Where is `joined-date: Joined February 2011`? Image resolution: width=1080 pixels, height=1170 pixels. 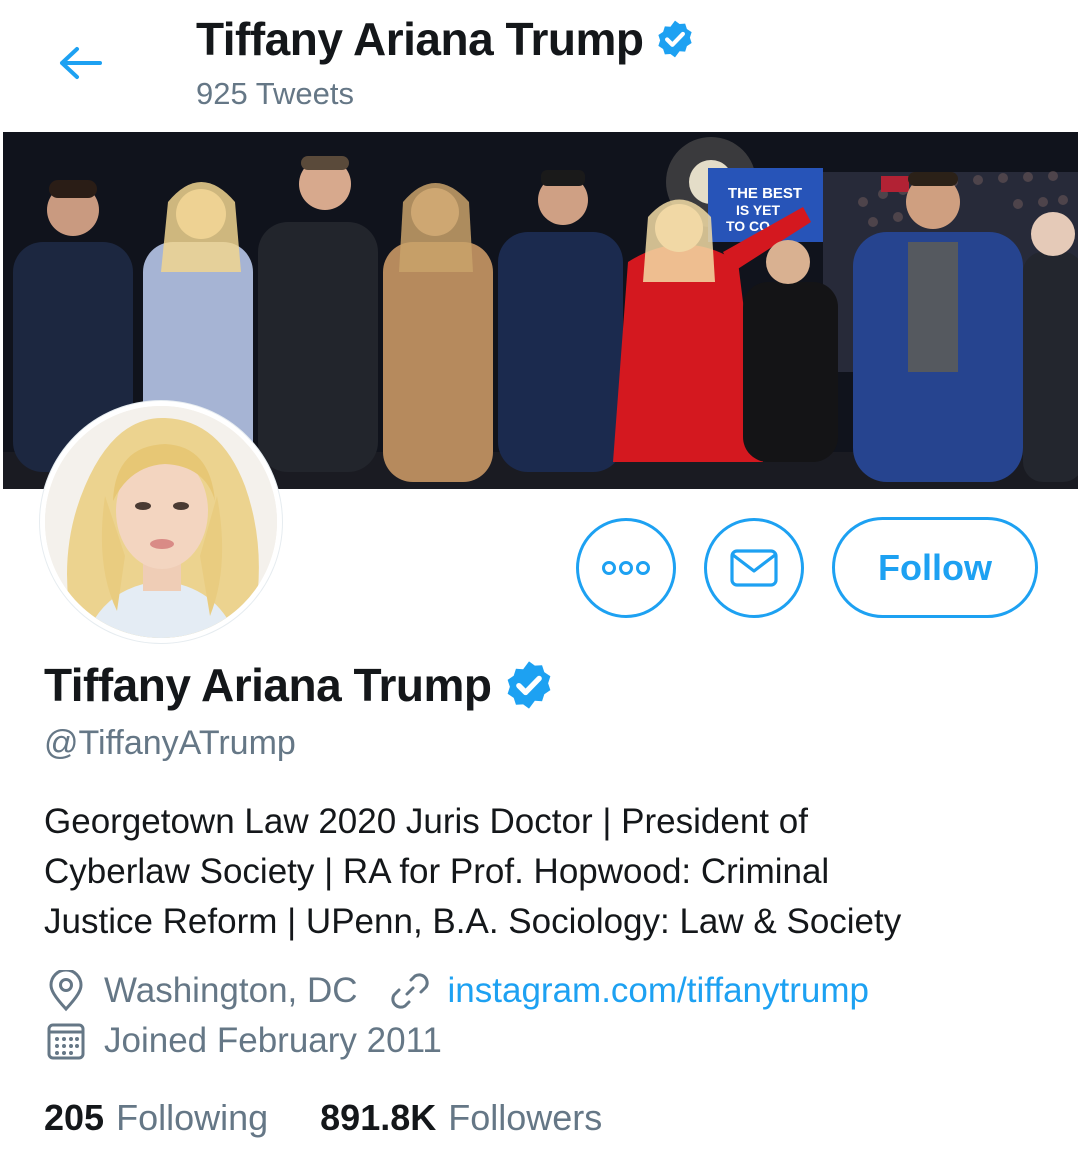
joined-date: Joined February 2011 is located at coordinates (273, 1040).